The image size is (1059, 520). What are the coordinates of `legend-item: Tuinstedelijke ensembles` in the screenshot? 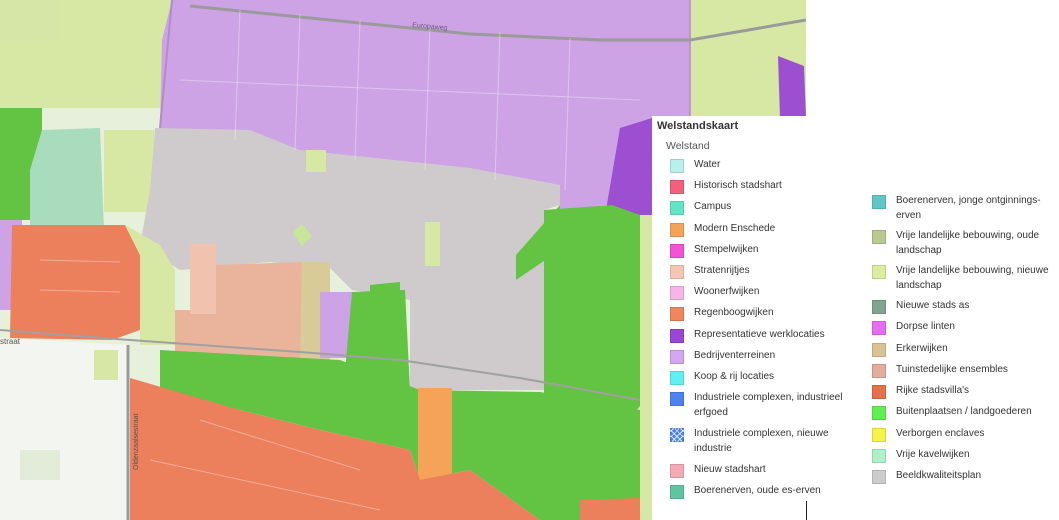 It's located at (964, 373).